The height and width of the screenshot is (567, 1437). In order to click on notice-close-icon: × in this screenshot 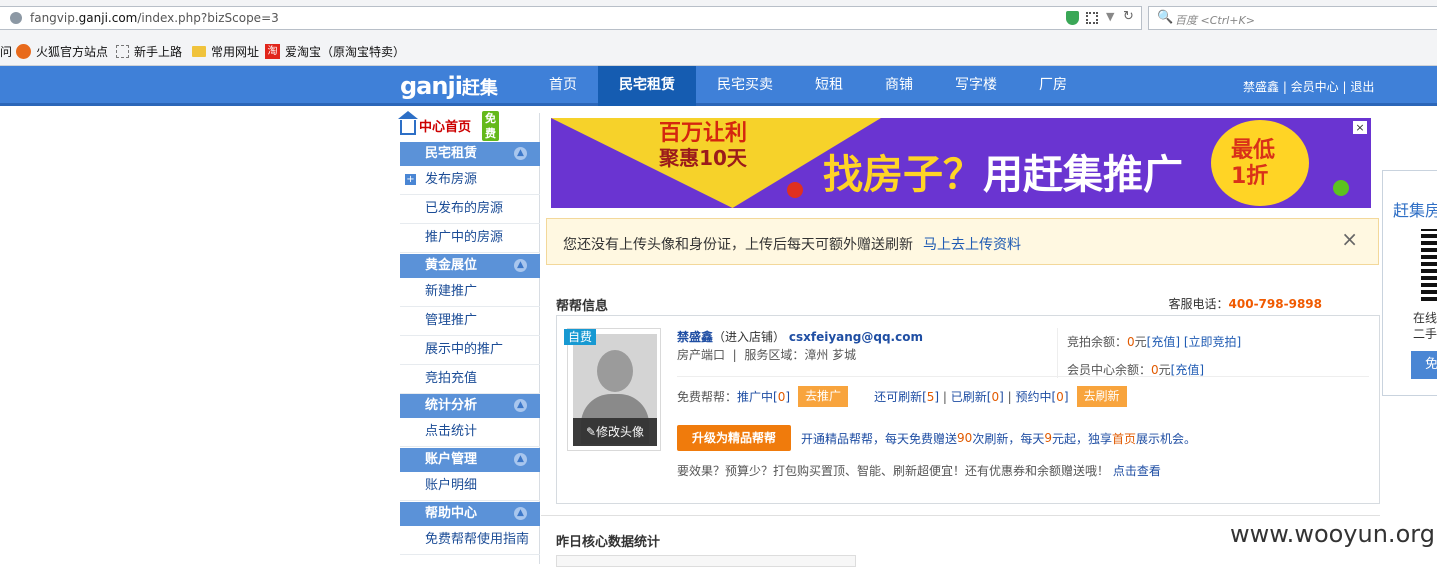, I will do `click(1349, 239)`.